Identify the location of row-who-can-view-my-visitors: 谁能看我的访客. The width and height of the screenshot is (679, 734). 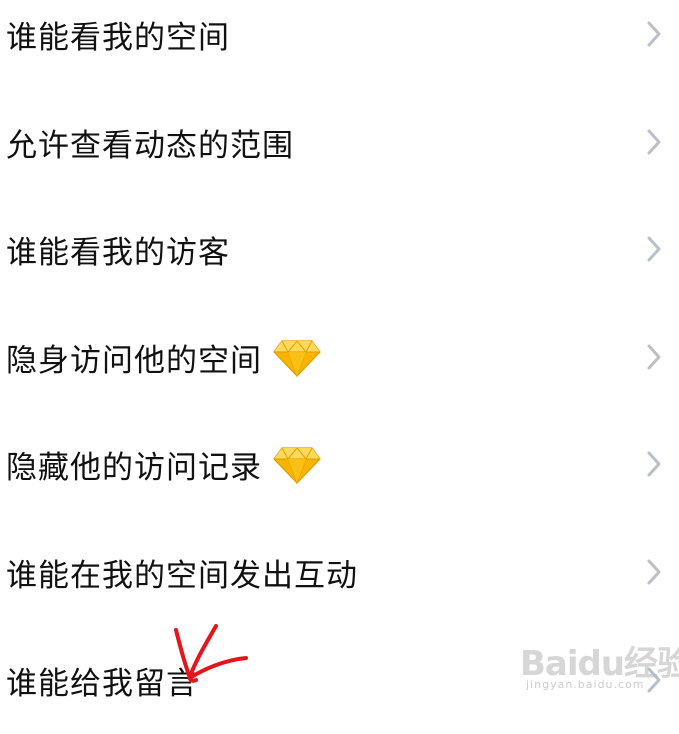
(339, 249).